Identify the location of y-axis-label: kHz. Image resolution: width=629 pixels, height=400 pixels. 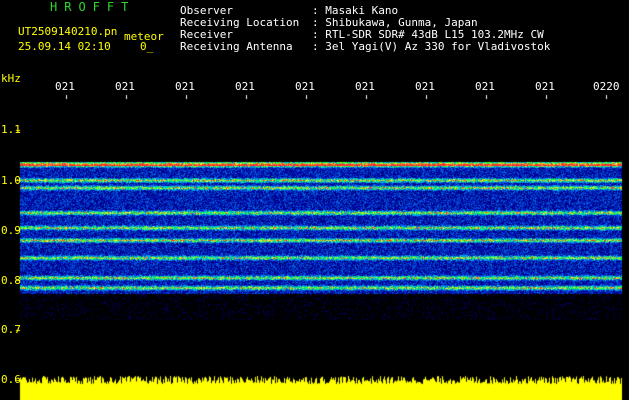
(11, 78).